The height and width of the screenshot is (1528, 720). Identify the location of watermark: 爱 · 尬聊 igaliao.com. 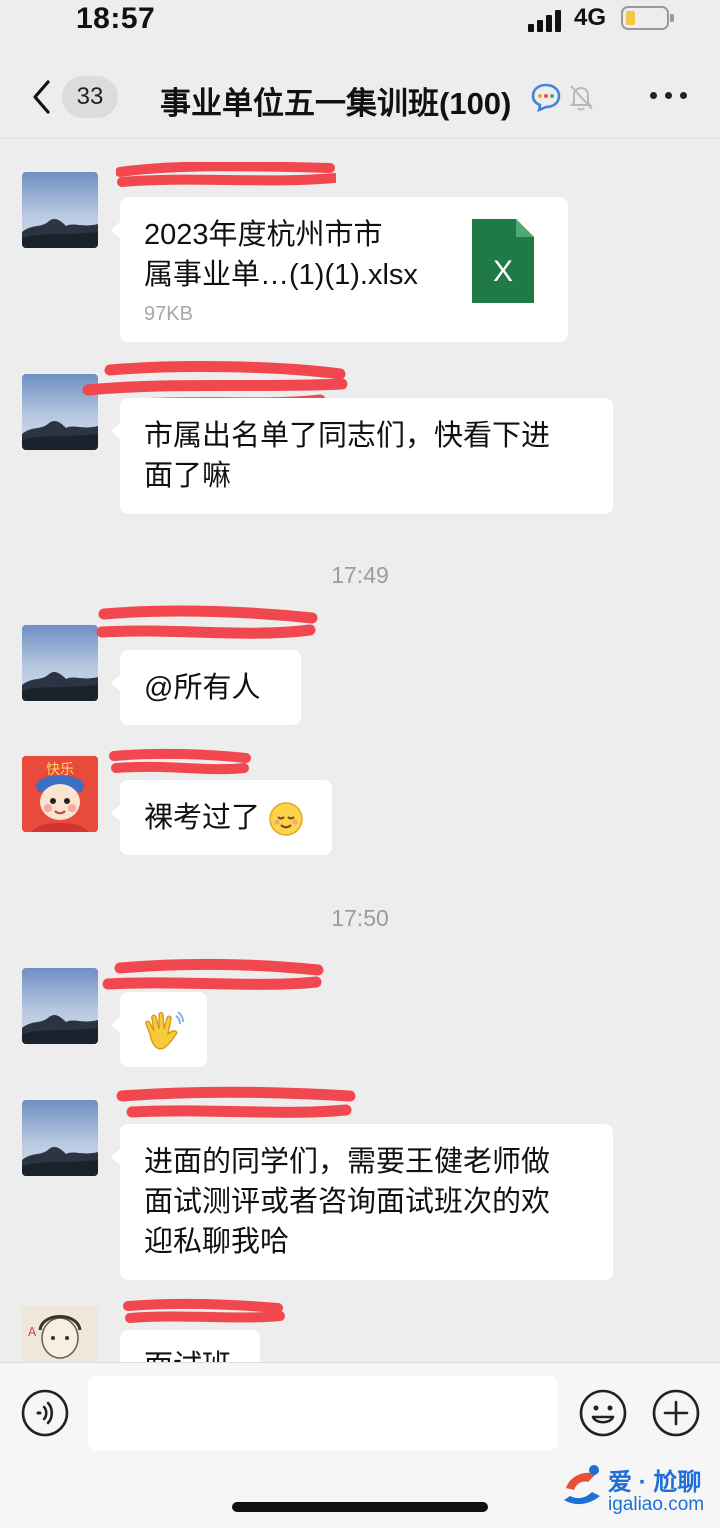
(636, 1490).